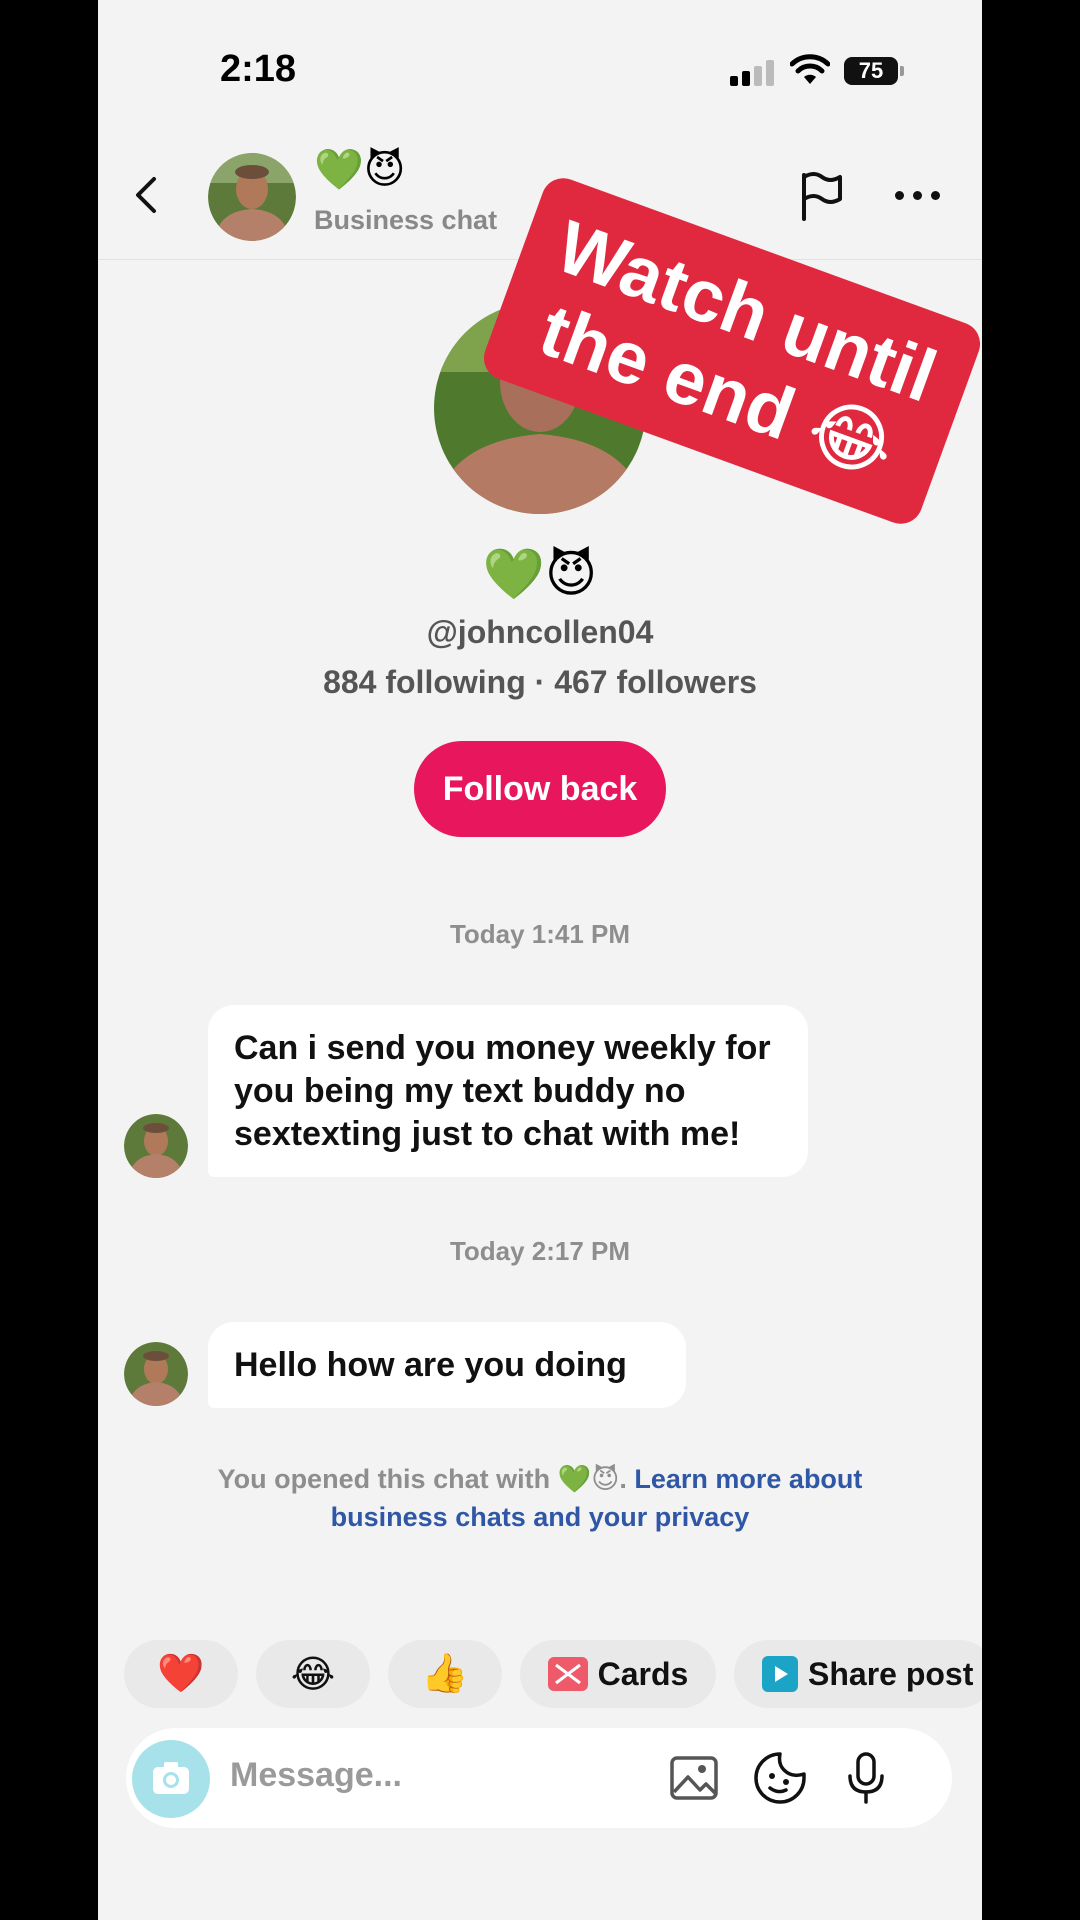  Describe the element at coordinates (540, 65) in the screenshot. I see `status-bar: 2:18 75` at that location.